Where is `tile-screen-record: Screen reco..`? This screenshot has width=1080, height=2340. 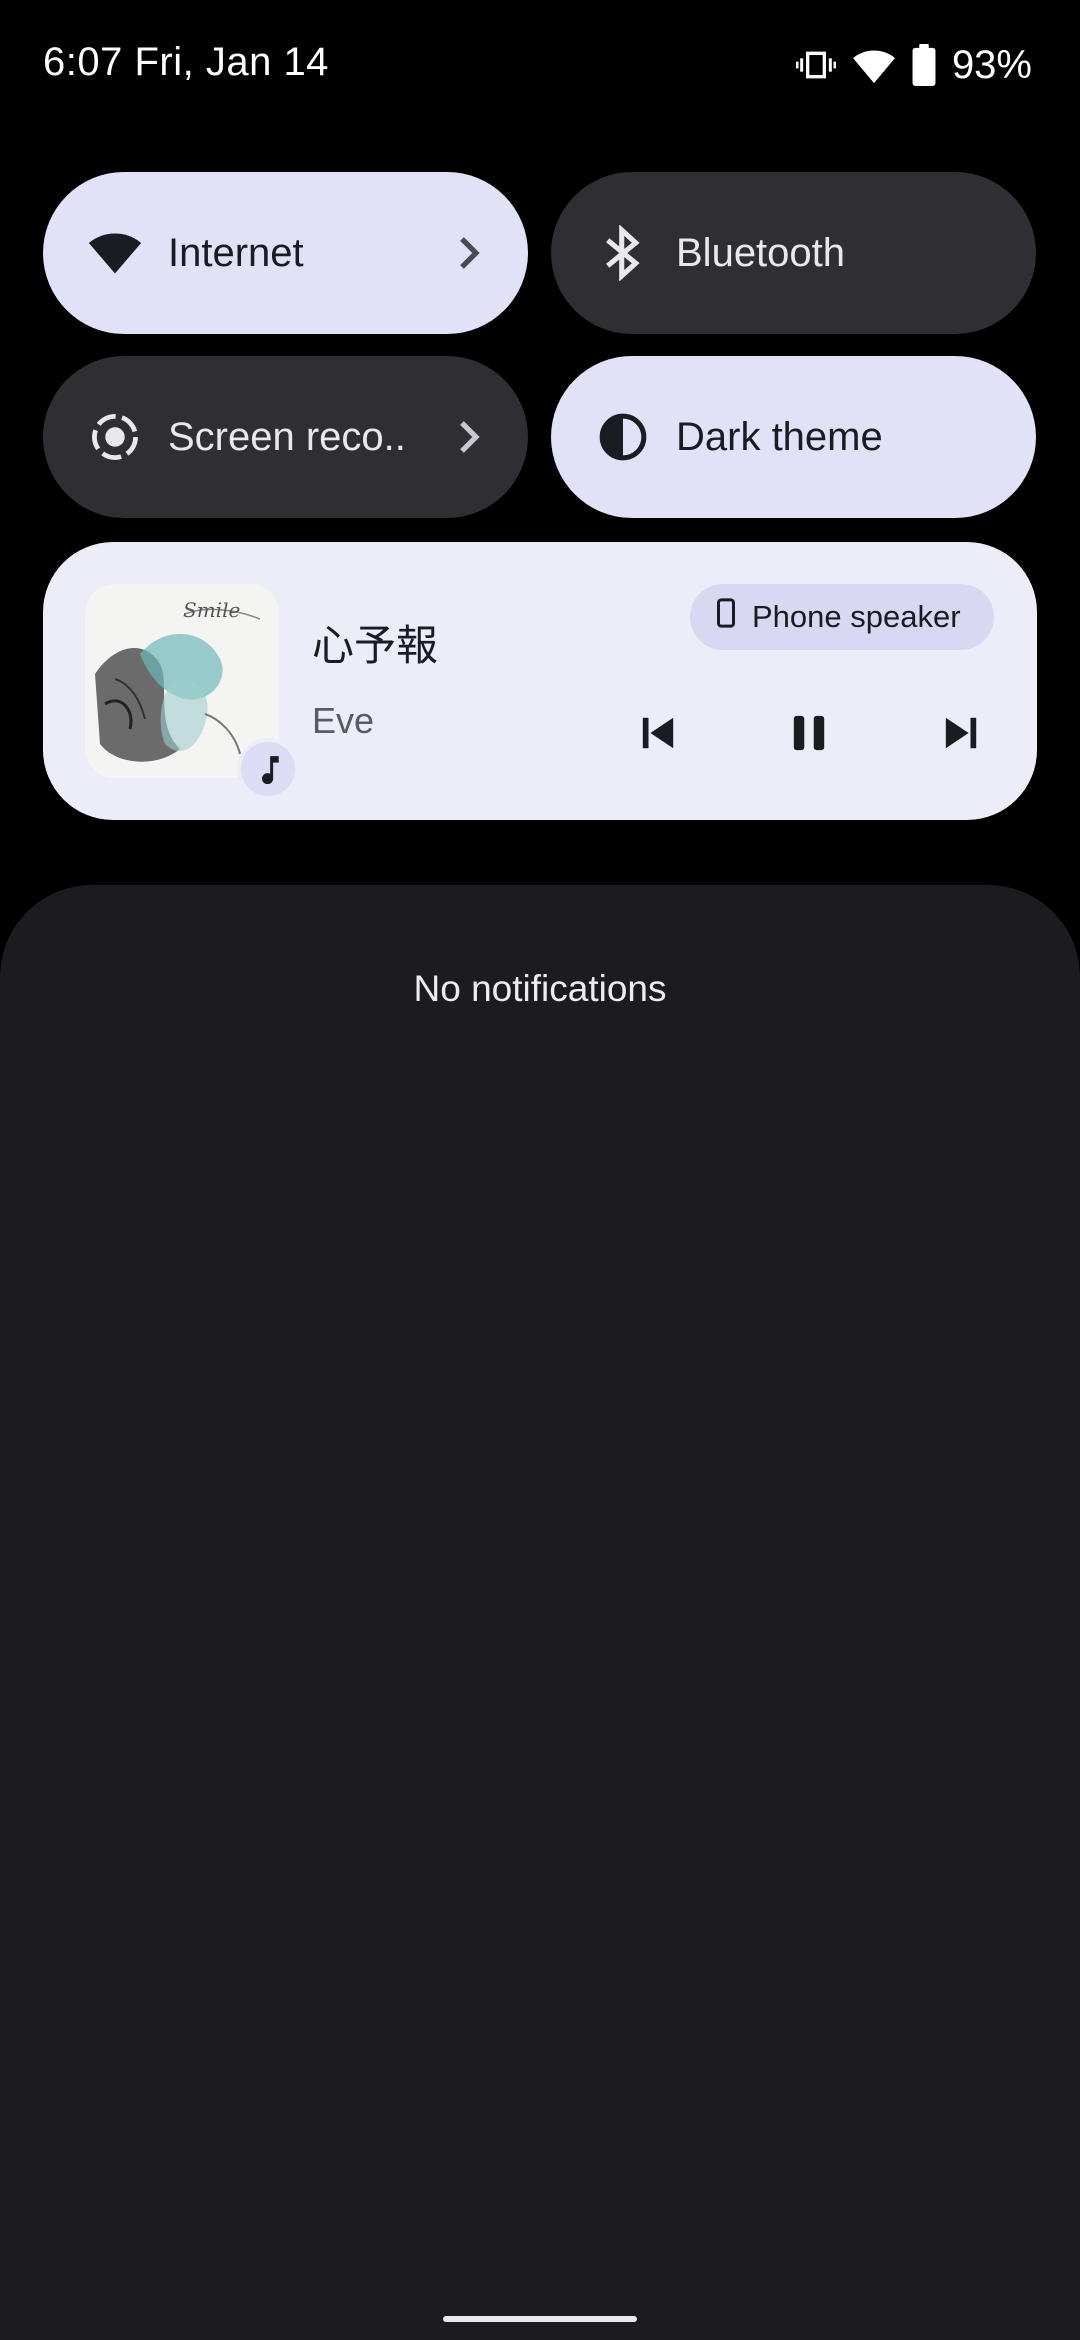
tile-screen-record: Screen reco.. is located at coordinates (285, 437).